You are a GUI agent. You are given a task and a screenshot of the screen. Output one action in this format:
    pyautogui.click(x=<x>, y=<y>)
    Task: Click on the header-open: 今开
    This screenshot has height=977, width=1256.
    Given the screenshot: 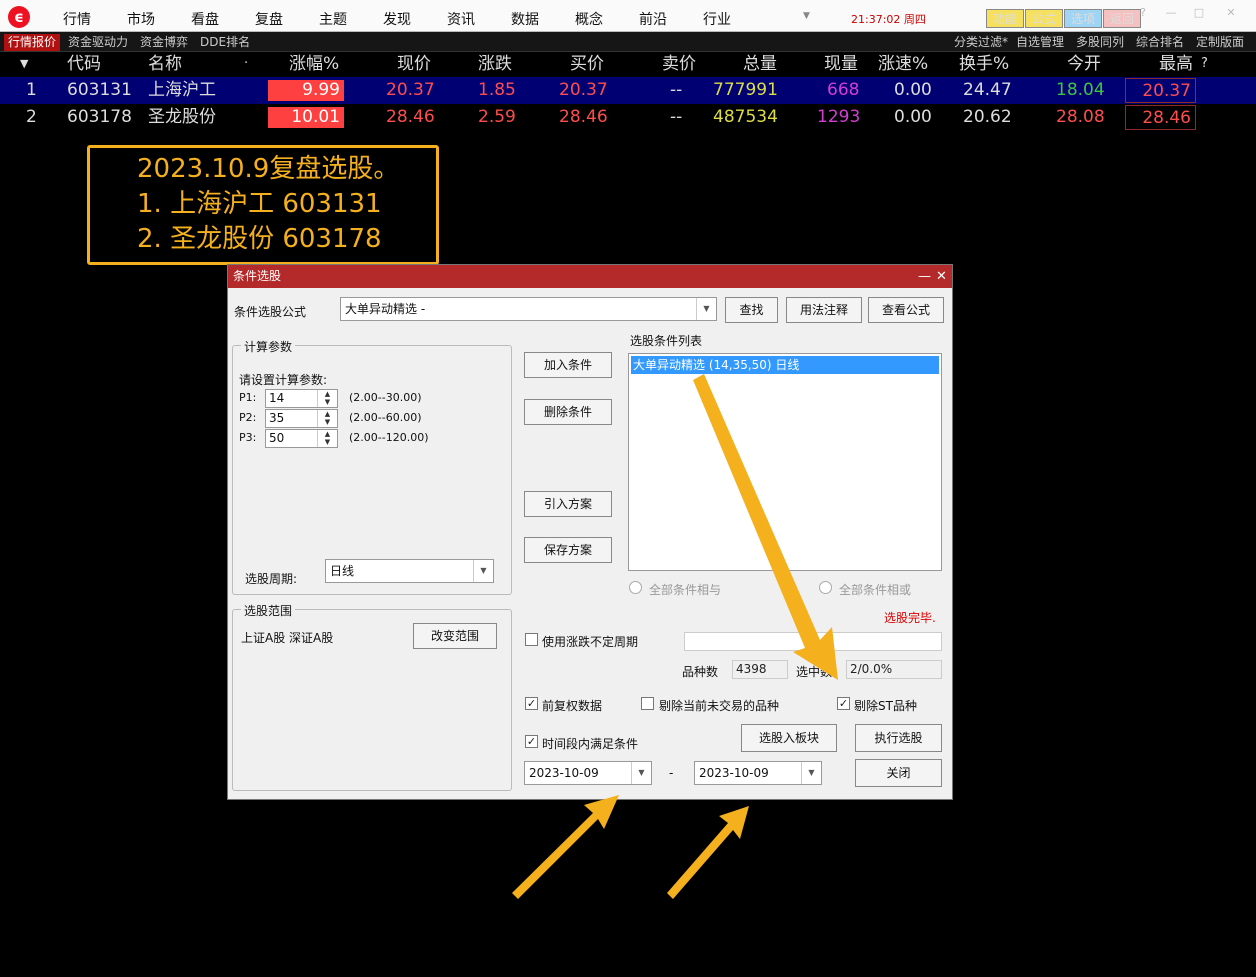 What is the action you would take?
    pyautogui.click(x=1084, y=64)
    